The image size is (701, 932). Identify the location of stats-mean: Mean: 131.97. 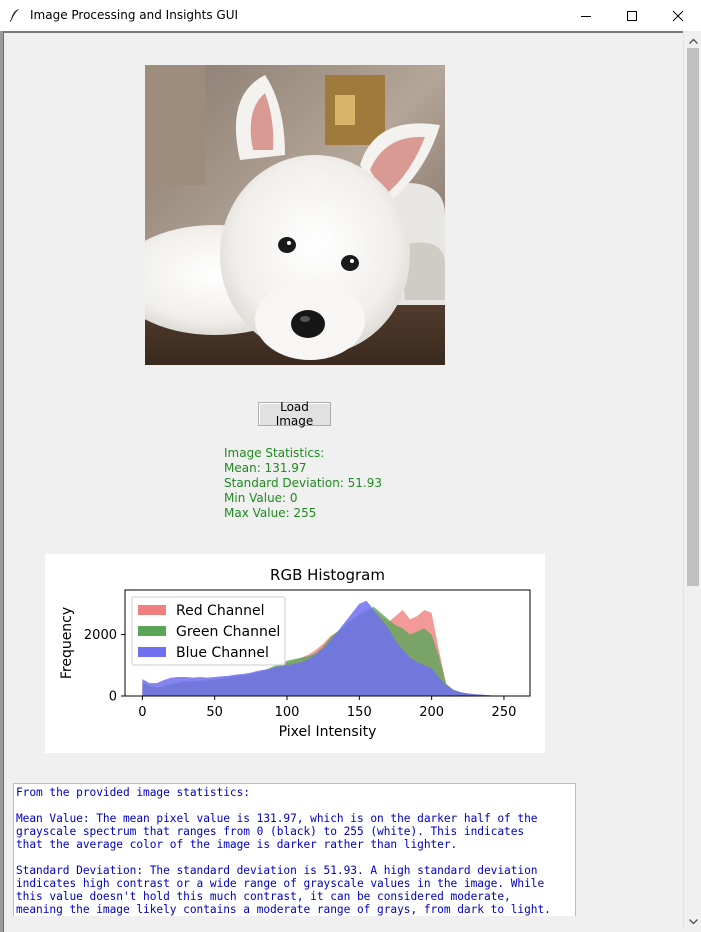
(265, 468).